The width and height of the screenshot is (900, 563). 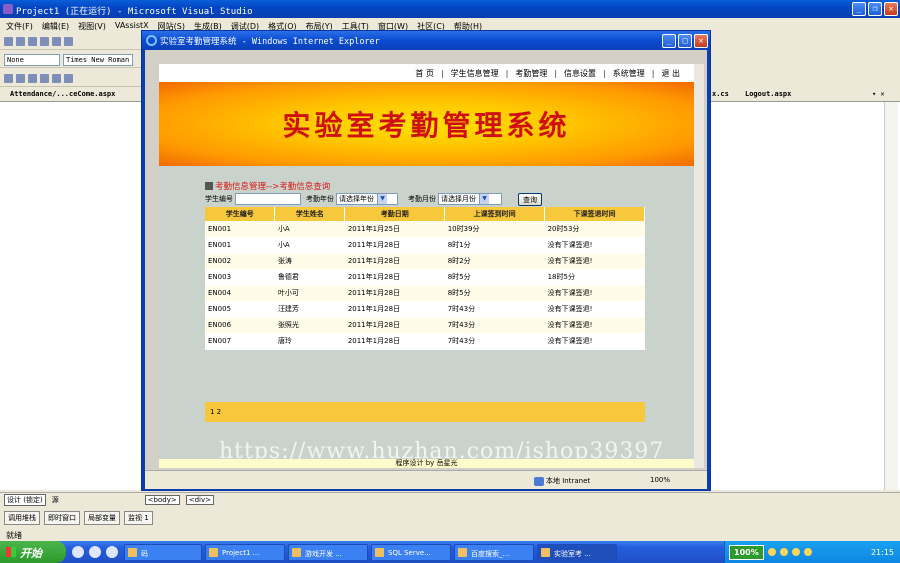 I want to click on nav-system: 系统管理, so click(x=629, y=73).